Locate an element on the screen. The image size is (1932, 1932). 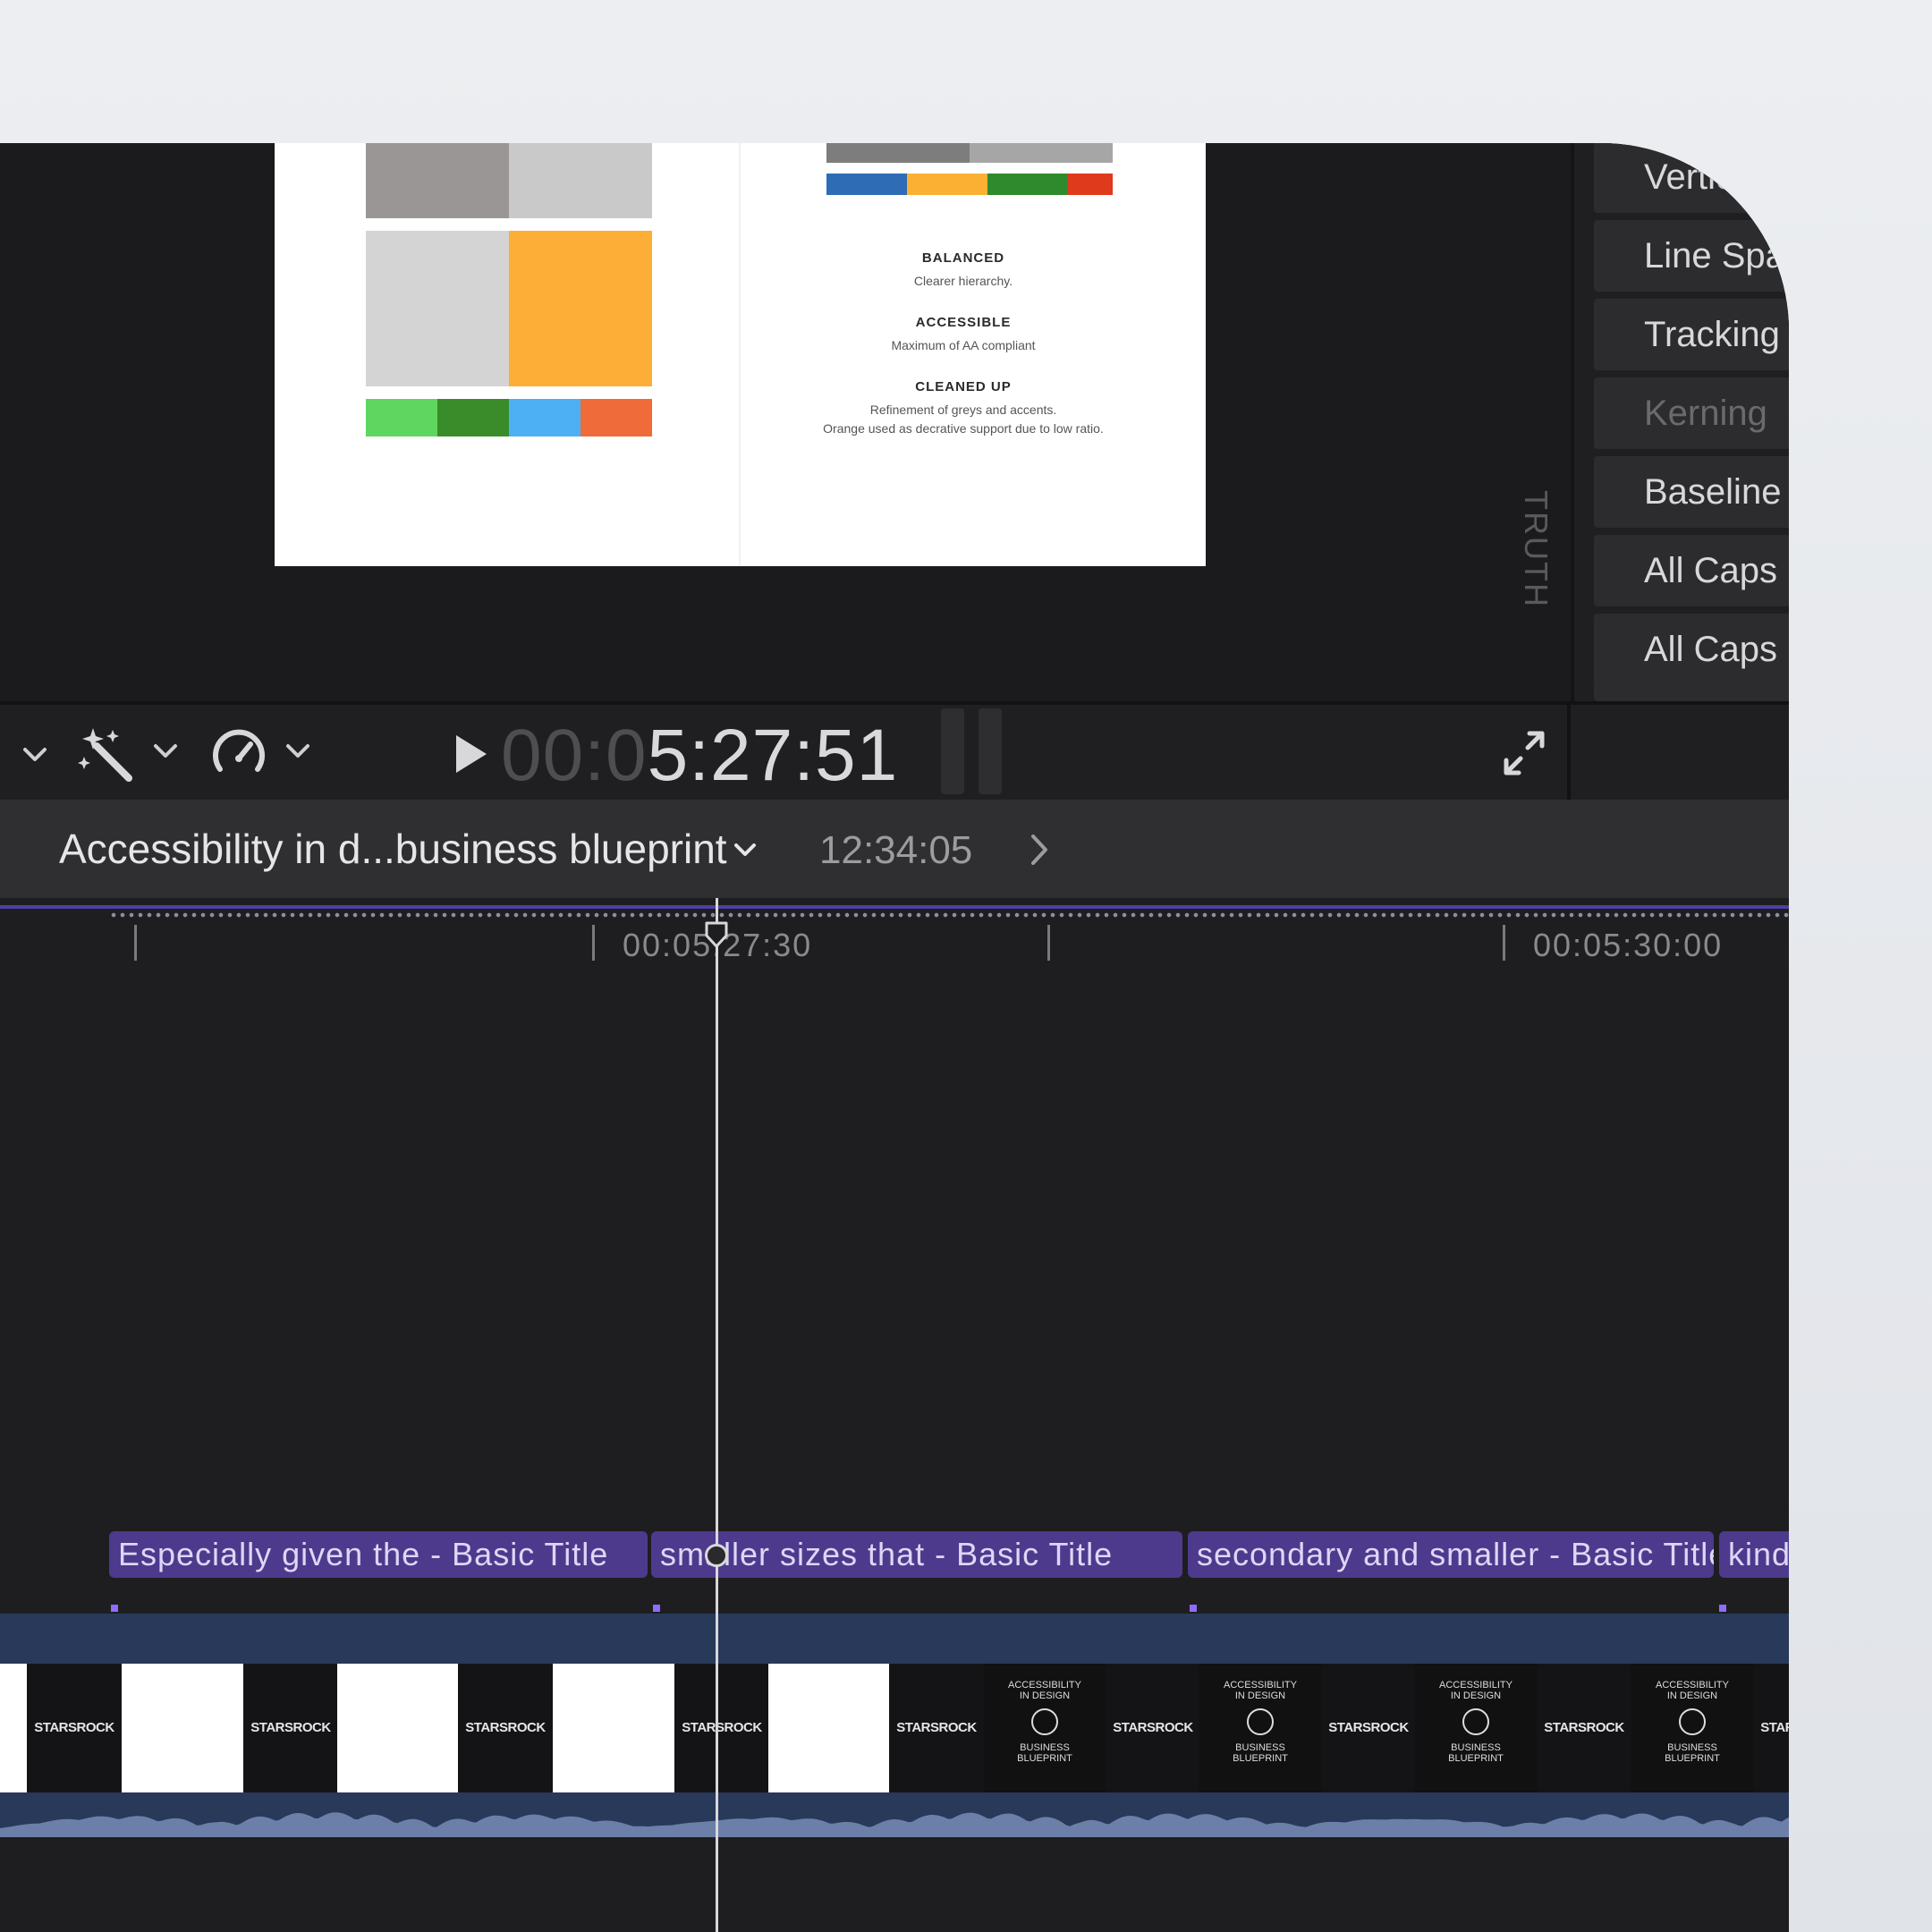
side-label: TRUTH is located at coordinates (1536, 549).